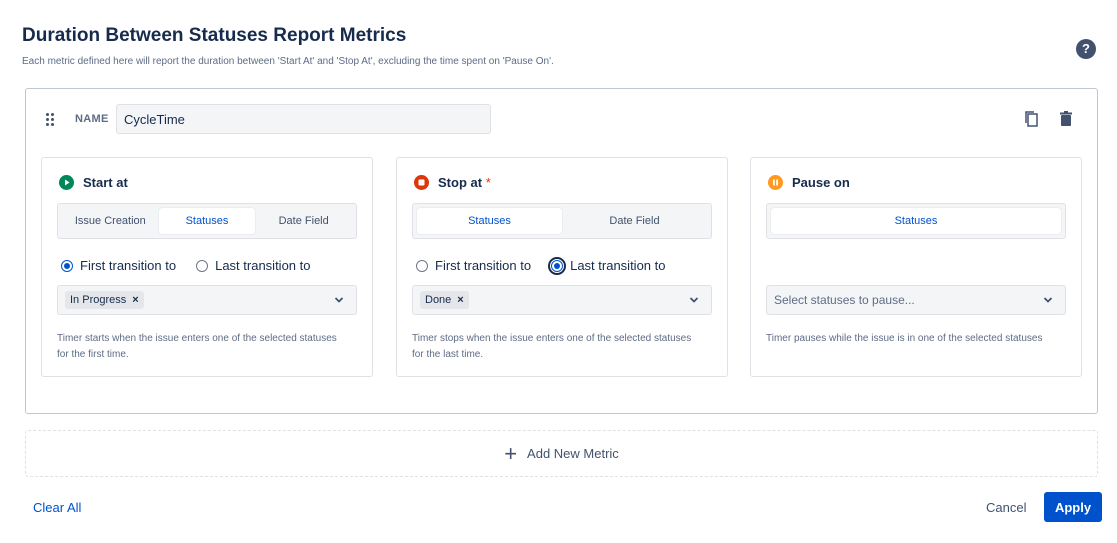 The height and width of the screenshot is (543, 1117). Describe the element at coordinates (51, 120) in the screenshot. I see `drag-handle-icon` at that location.